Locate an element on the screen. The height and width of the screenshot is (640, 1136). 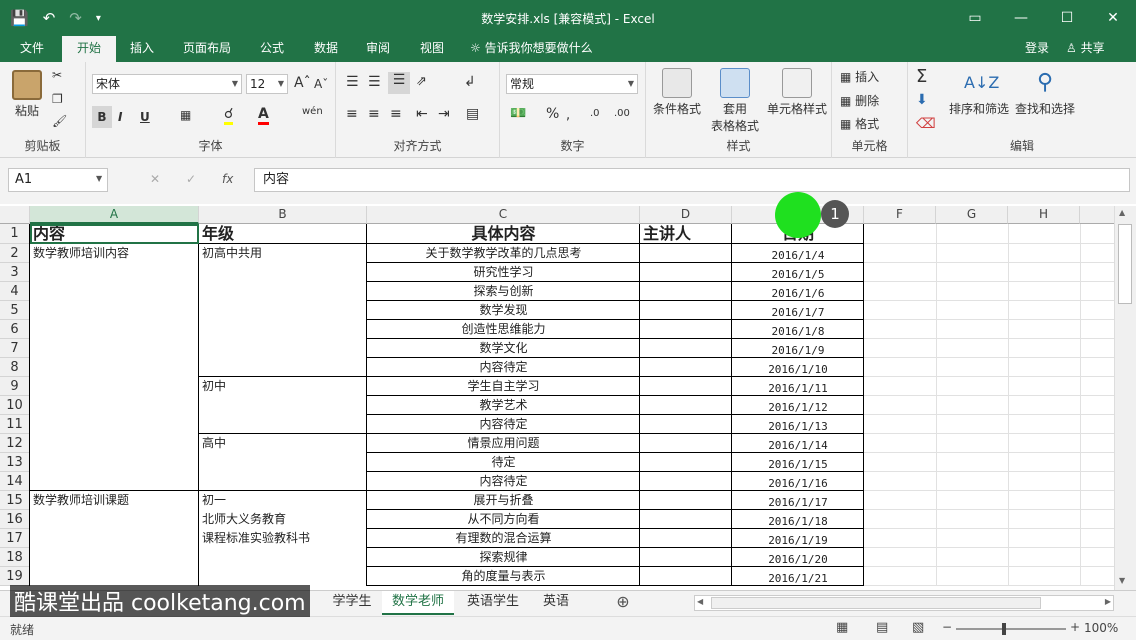
tab-home: 开始 is located at coordinates (89, 49).